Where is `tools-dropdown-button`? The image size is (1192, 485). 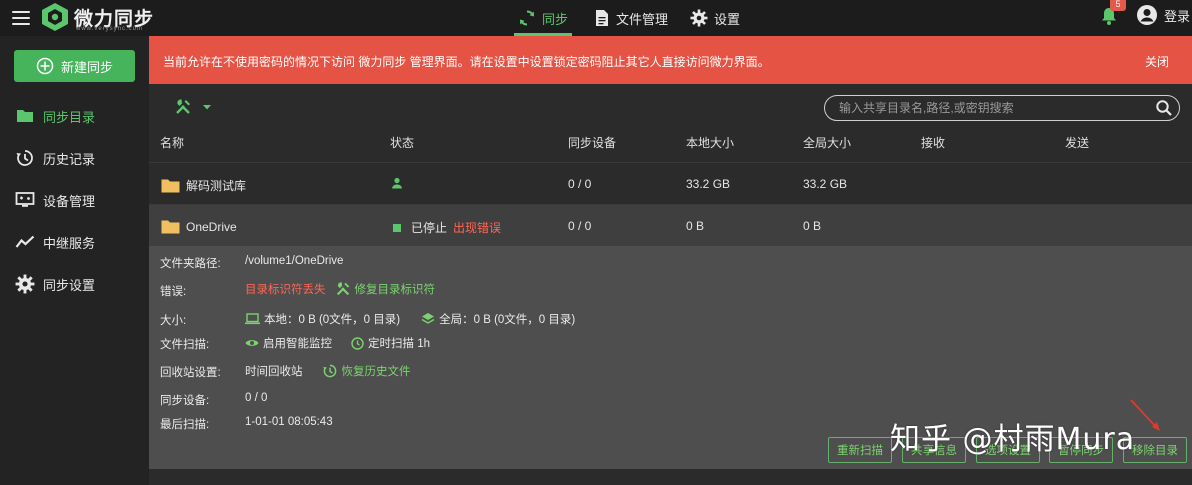
tools-dropdown-button is located at coordinates (196, 107).